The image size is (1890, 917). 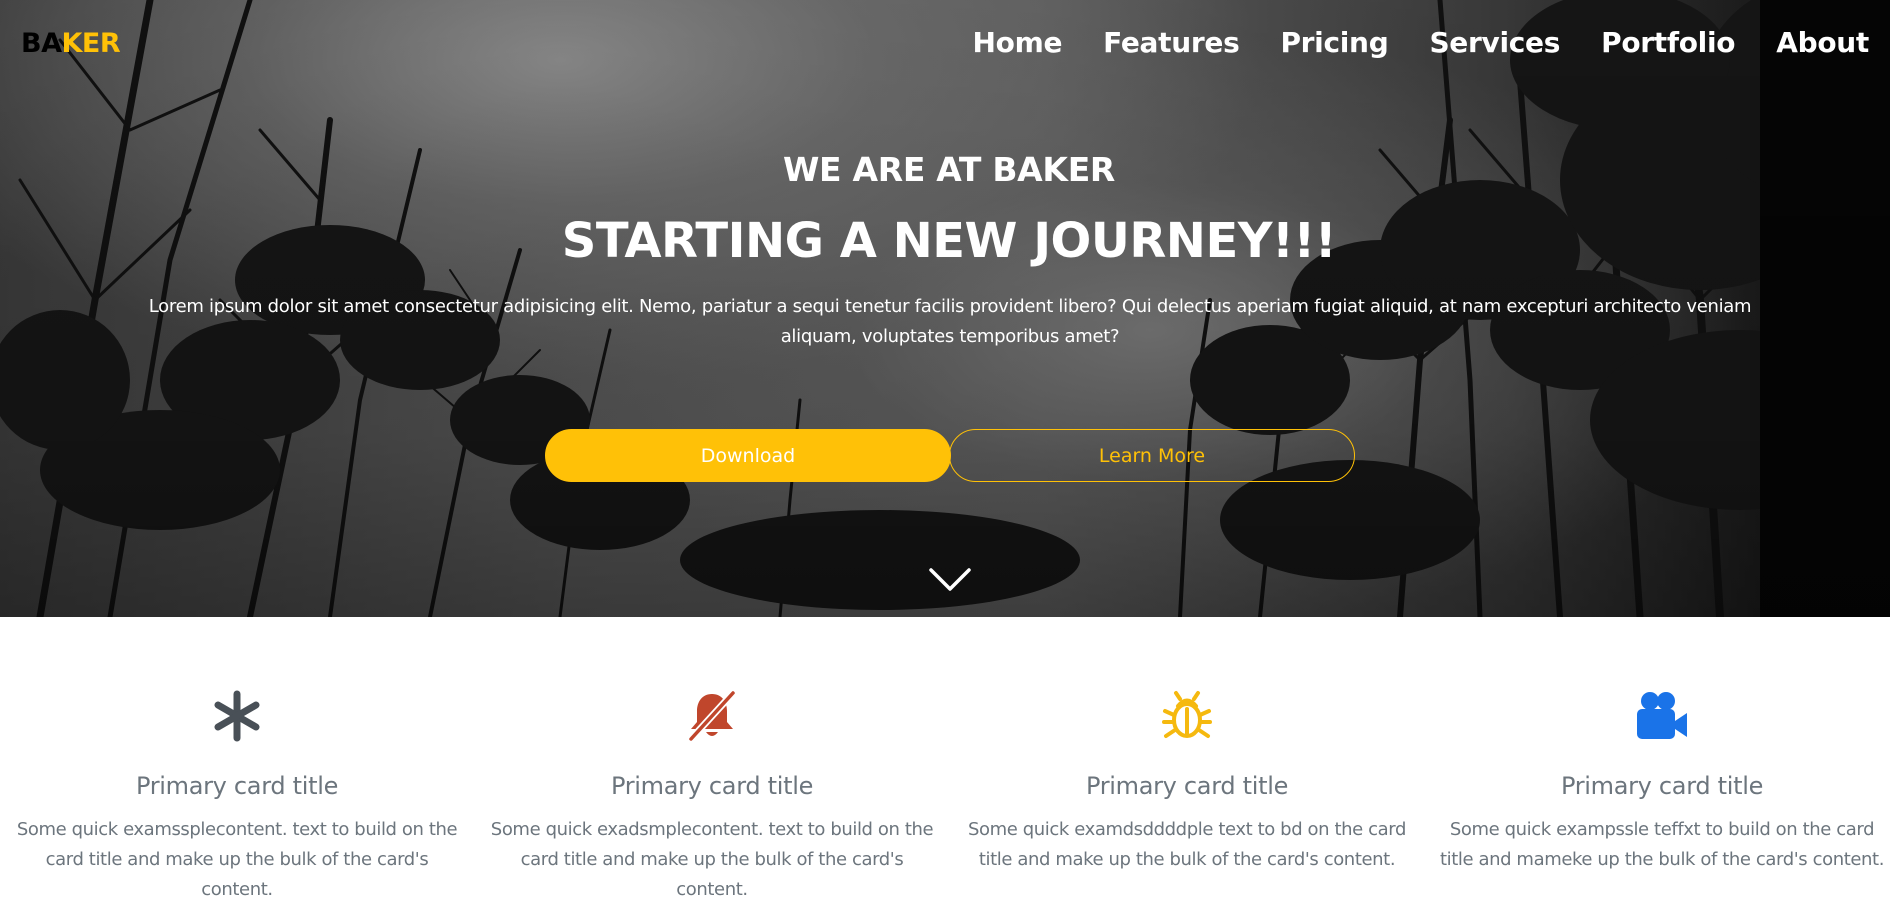 What do you see at coordinates (712, 716) in the screenshot?
I see `bell-slash-icon` at bounding box center [712, 716].